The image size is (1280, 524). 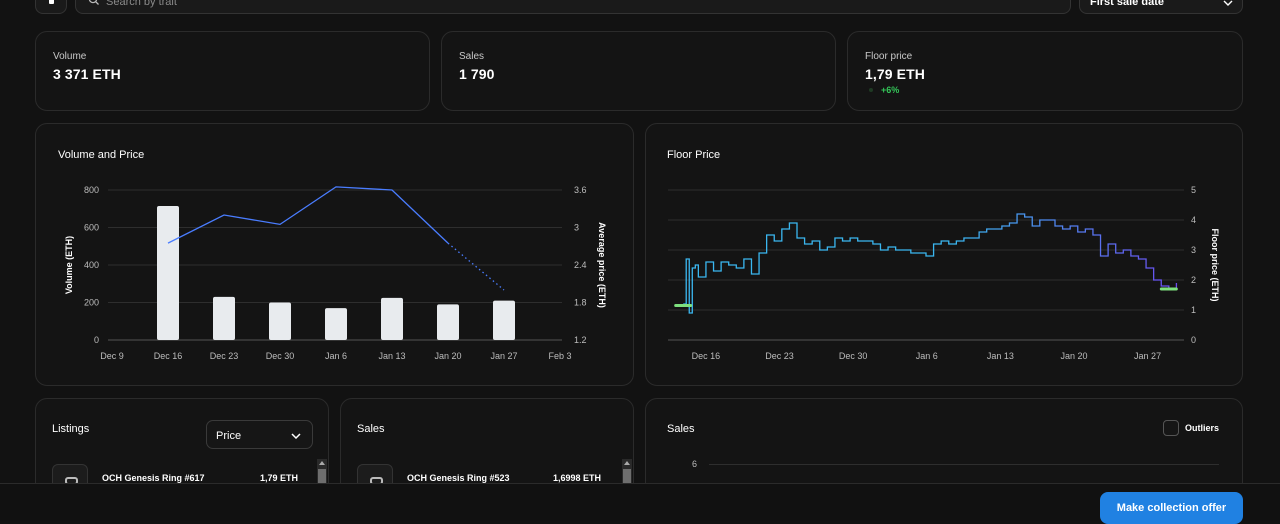 I want to click on trend-up-icon, so click(x=871, y=90).